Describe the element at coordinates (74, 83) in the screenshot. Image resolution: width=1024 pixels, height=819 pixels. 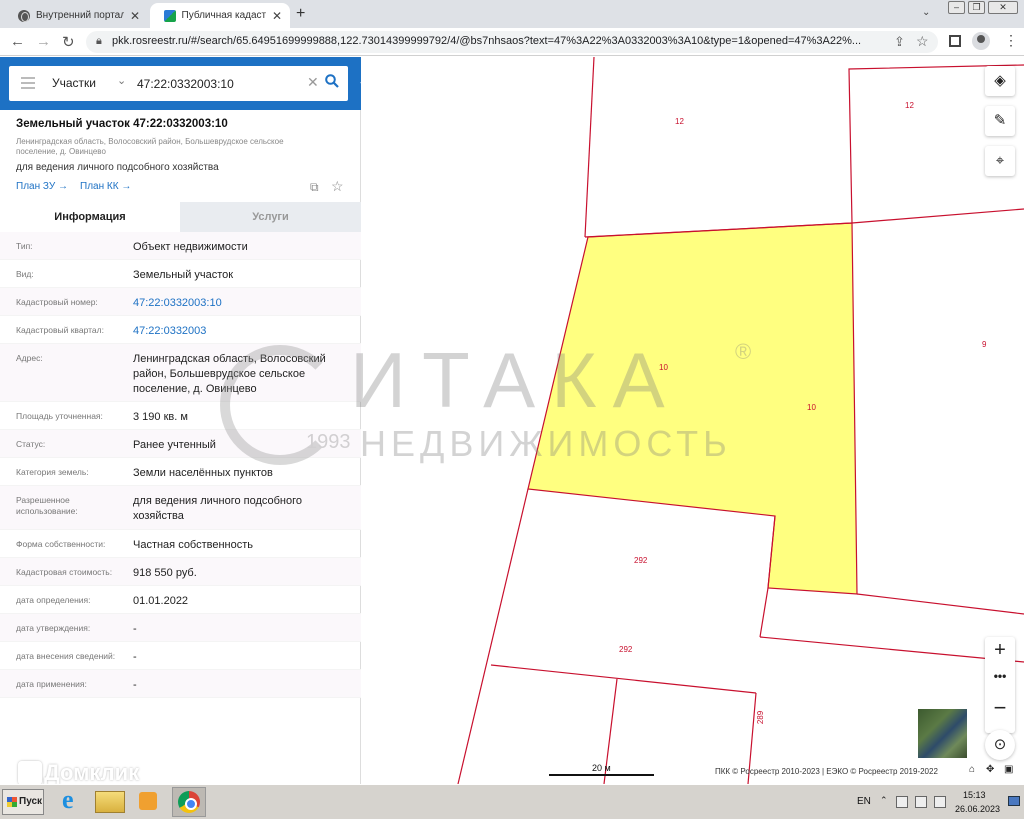
I see `search-type-select: Участки` at that location.